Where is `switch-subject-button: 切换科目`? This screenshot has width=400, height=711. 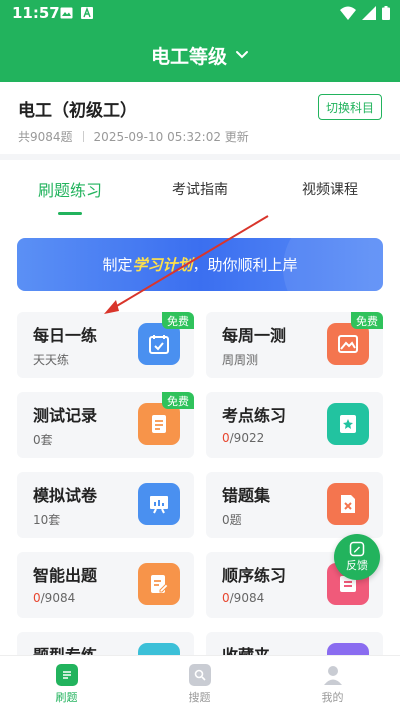 switch-subject-button: 切换科目 is located at coordinates (349, 107).